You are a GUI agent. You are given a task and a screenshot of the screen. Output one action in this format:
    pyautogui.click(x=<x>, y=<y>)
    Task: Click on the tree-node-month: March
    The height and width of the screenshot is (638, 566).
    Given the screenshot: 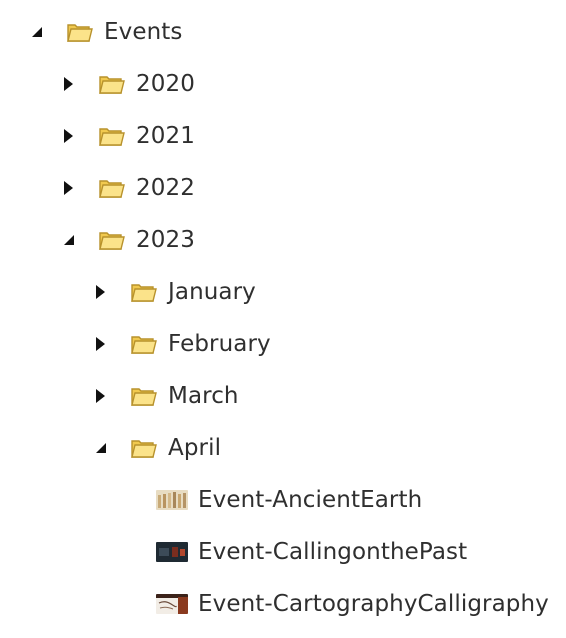 What is the action you would take?
    pyautogui.click(x=165, y=396)
    